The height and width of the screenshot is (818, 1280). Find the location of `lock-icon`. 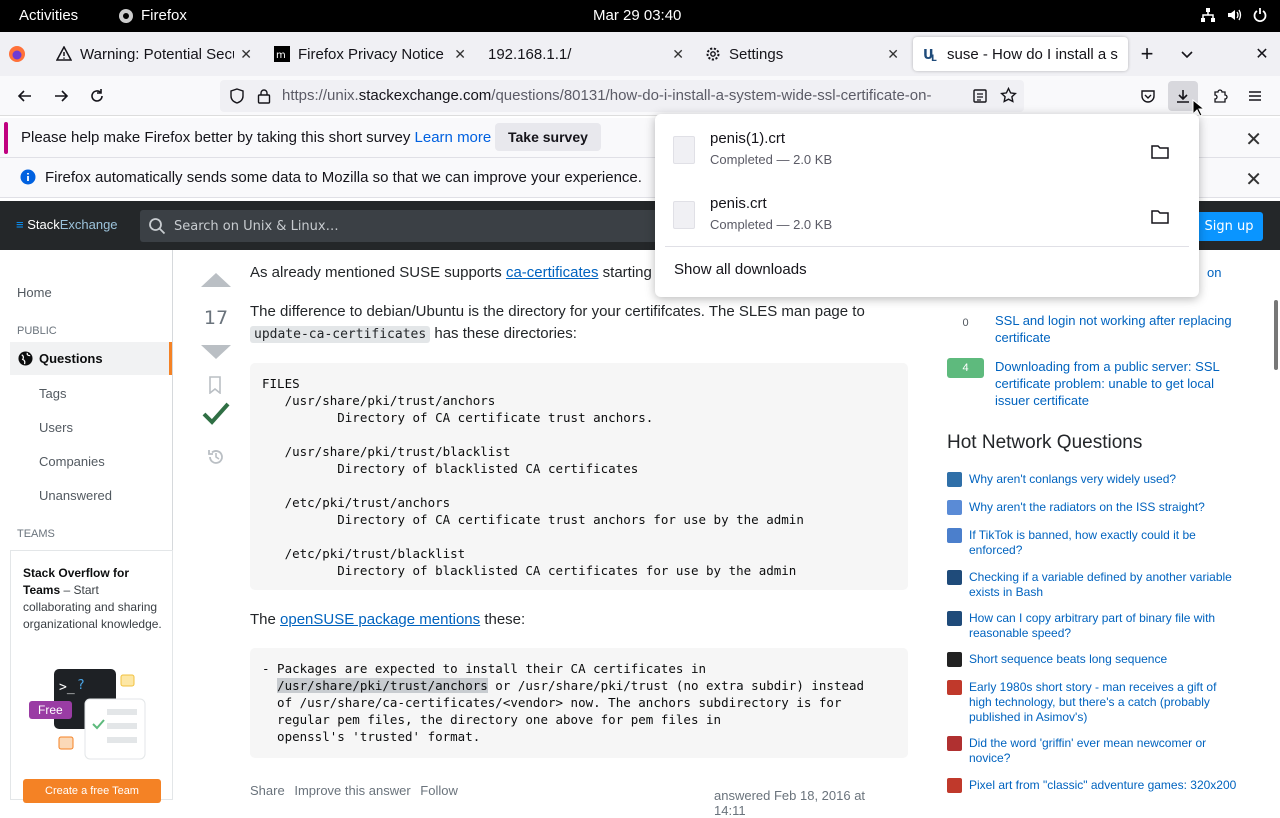

lock-icon is located at coordinates (264, 96).